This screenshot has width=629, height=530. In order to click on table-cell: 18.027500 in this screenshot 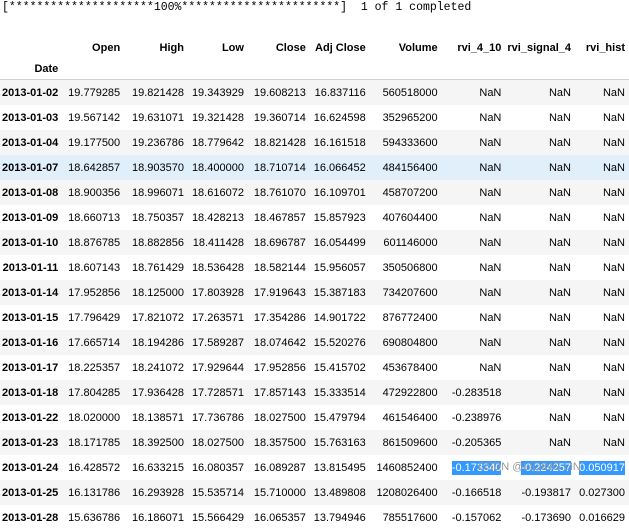, I will do `click(217, 442)`.